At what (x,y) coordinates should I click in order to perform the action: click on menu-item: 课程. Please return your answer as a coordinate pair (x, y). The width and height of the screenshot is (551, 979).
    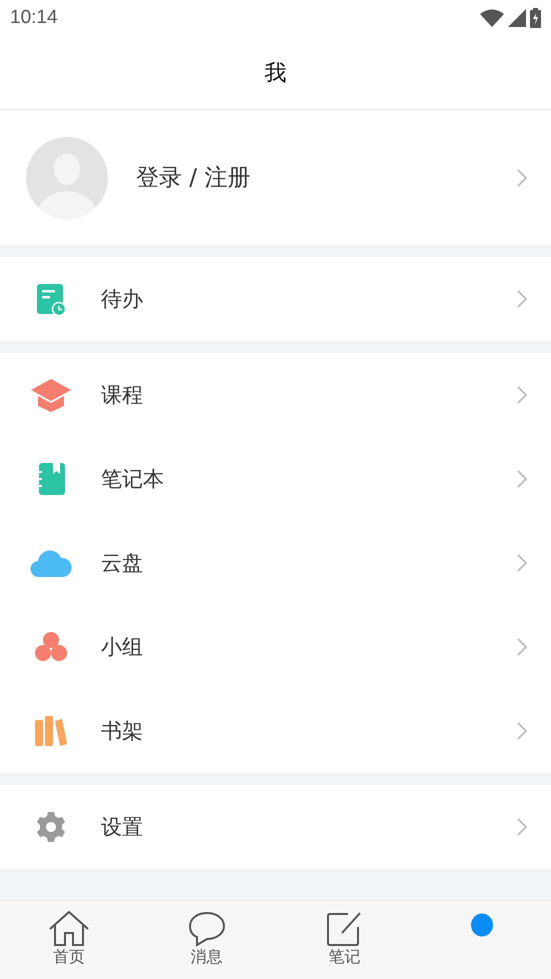
    Looking at the image, I should click on (309, 395).